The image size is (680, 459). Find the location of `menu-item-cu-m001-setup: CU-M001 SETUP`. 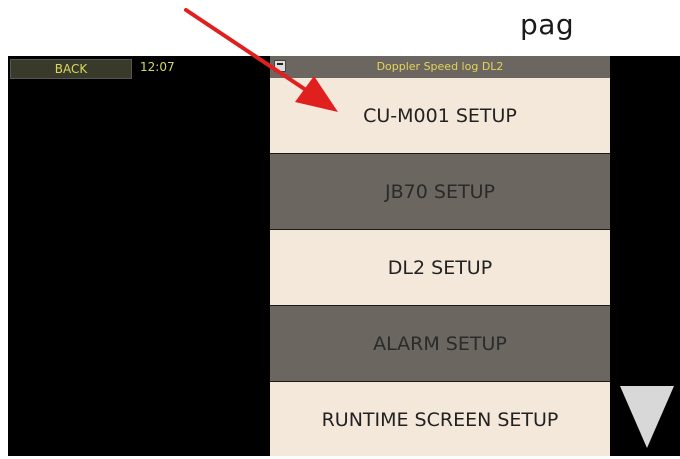

menu-item-cu-m001-setup: CU-M001 SETUP is located at coordinates (440, 116).